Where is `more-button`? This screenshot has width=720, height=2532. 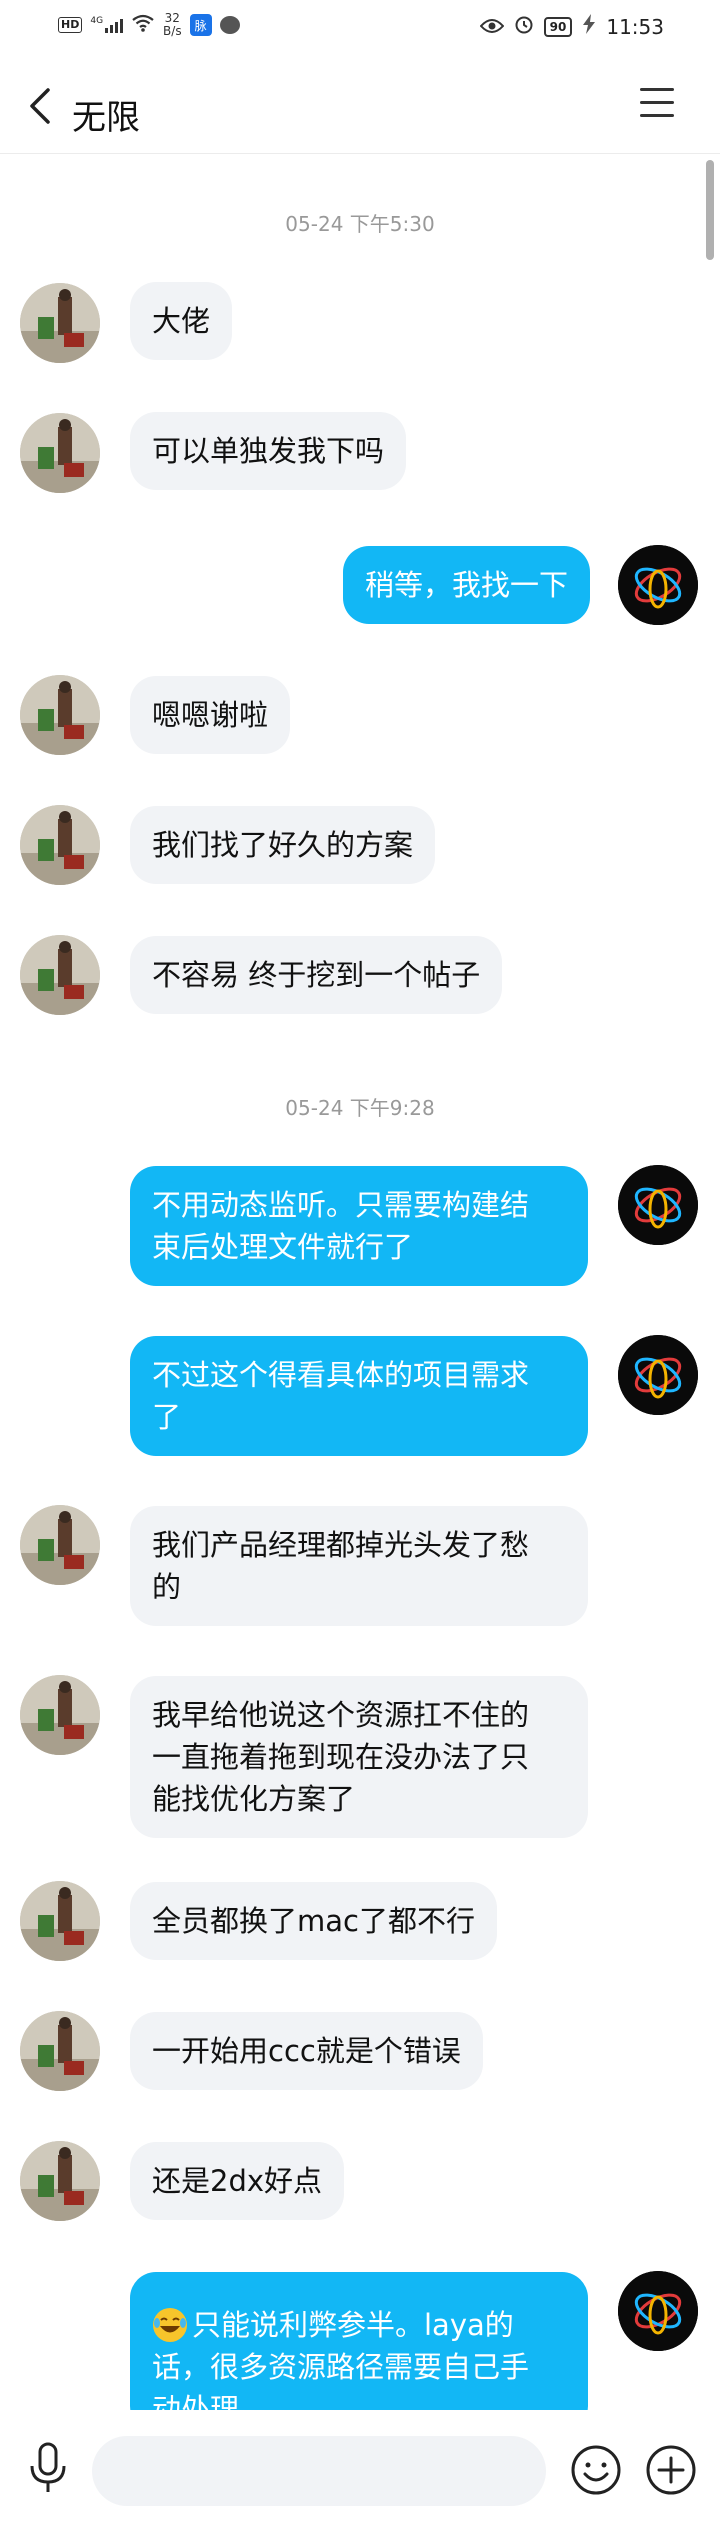
more-button is located at coordinates (671, 2470).